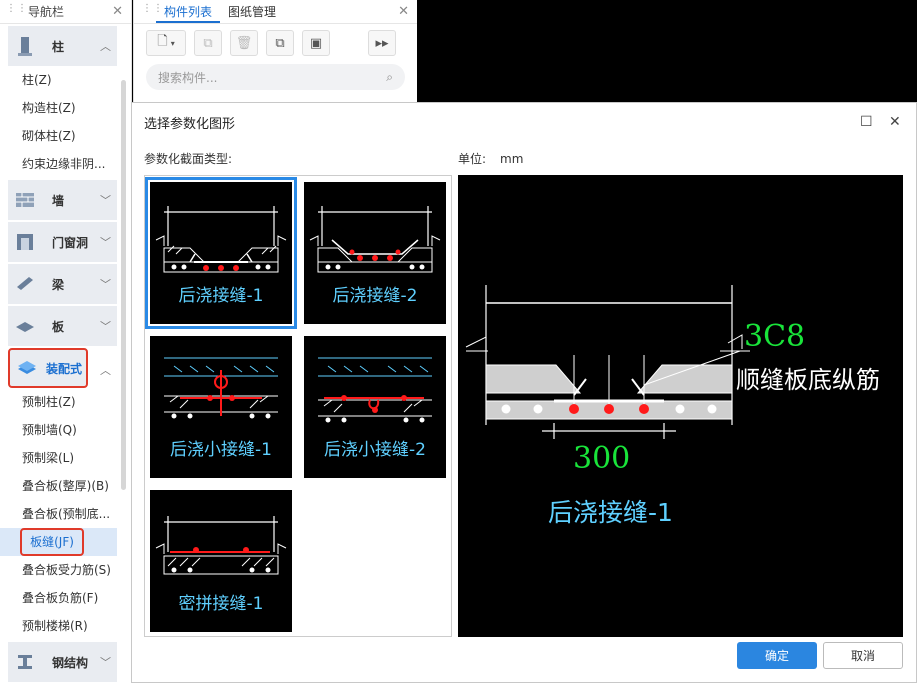 This screenshot has width=917, height=683. What do you see at coordinates (65, 570) in the screenshot?
I see `nav-item: 叠合板受力筋(S)` at bounding box center [65, 570].